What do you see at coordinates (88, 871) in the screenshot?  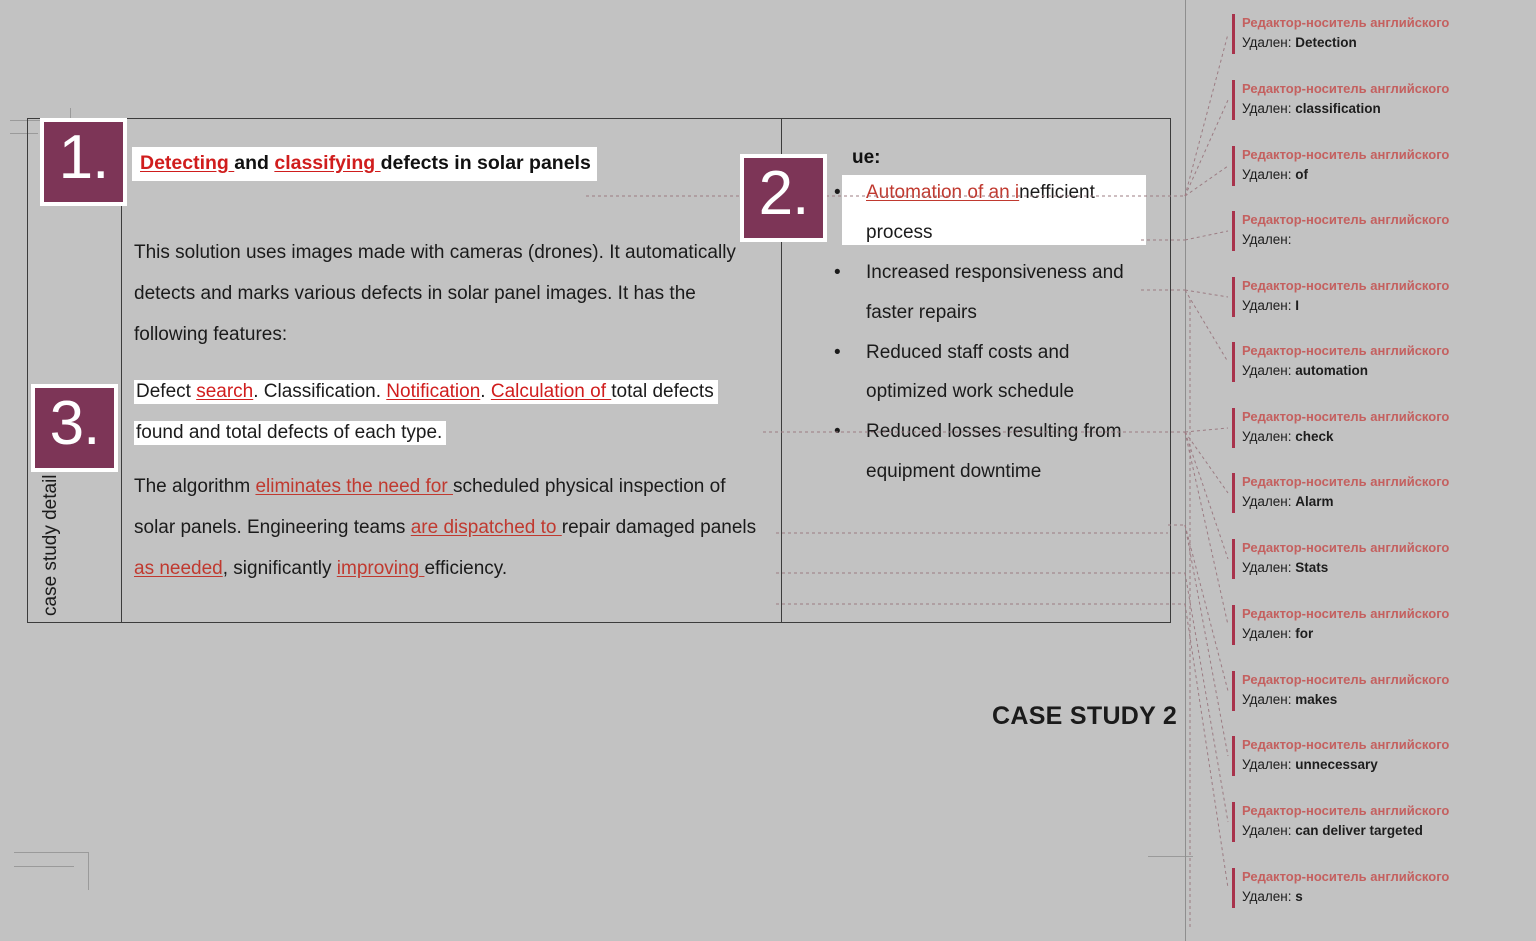 I see `crop-mark-bottom-left-v` at bounding box center [88, 871].